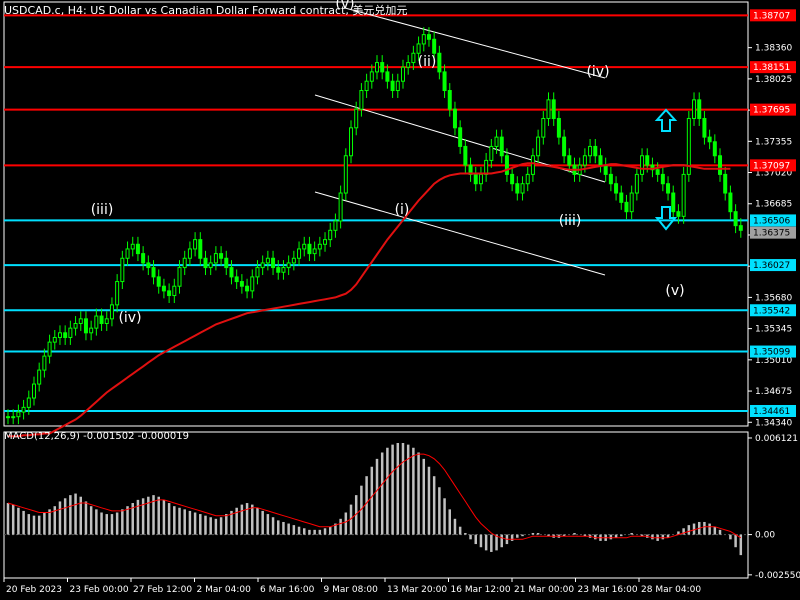 This screenshot has height=600, width=800. Describe the element at coordinates (771, 16) in the screenshot. I see `resistance-price-label: 1.38707` at that location.